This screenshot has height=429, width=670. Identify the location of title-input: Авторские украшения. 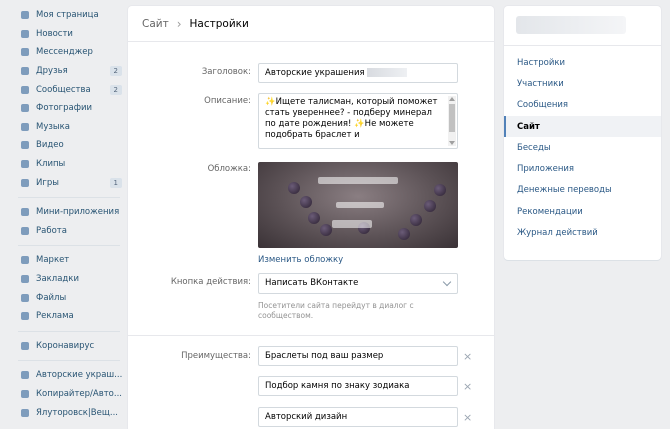
(358, 73).